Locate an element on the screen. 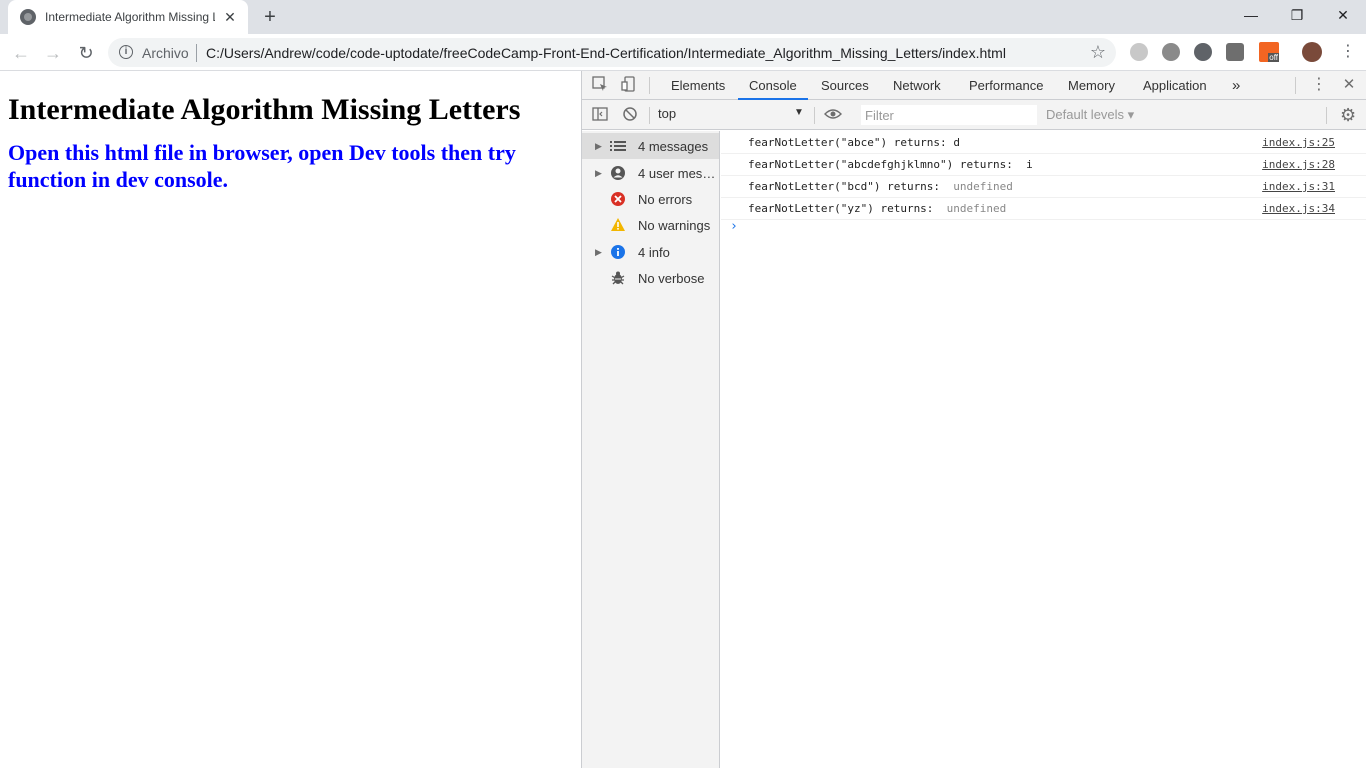 Image resolution: width=1366 pixels, height=768 pixels. browser-tab: Intermediate Algorithm Missing L ✕ is located at coordinates (128, 17).